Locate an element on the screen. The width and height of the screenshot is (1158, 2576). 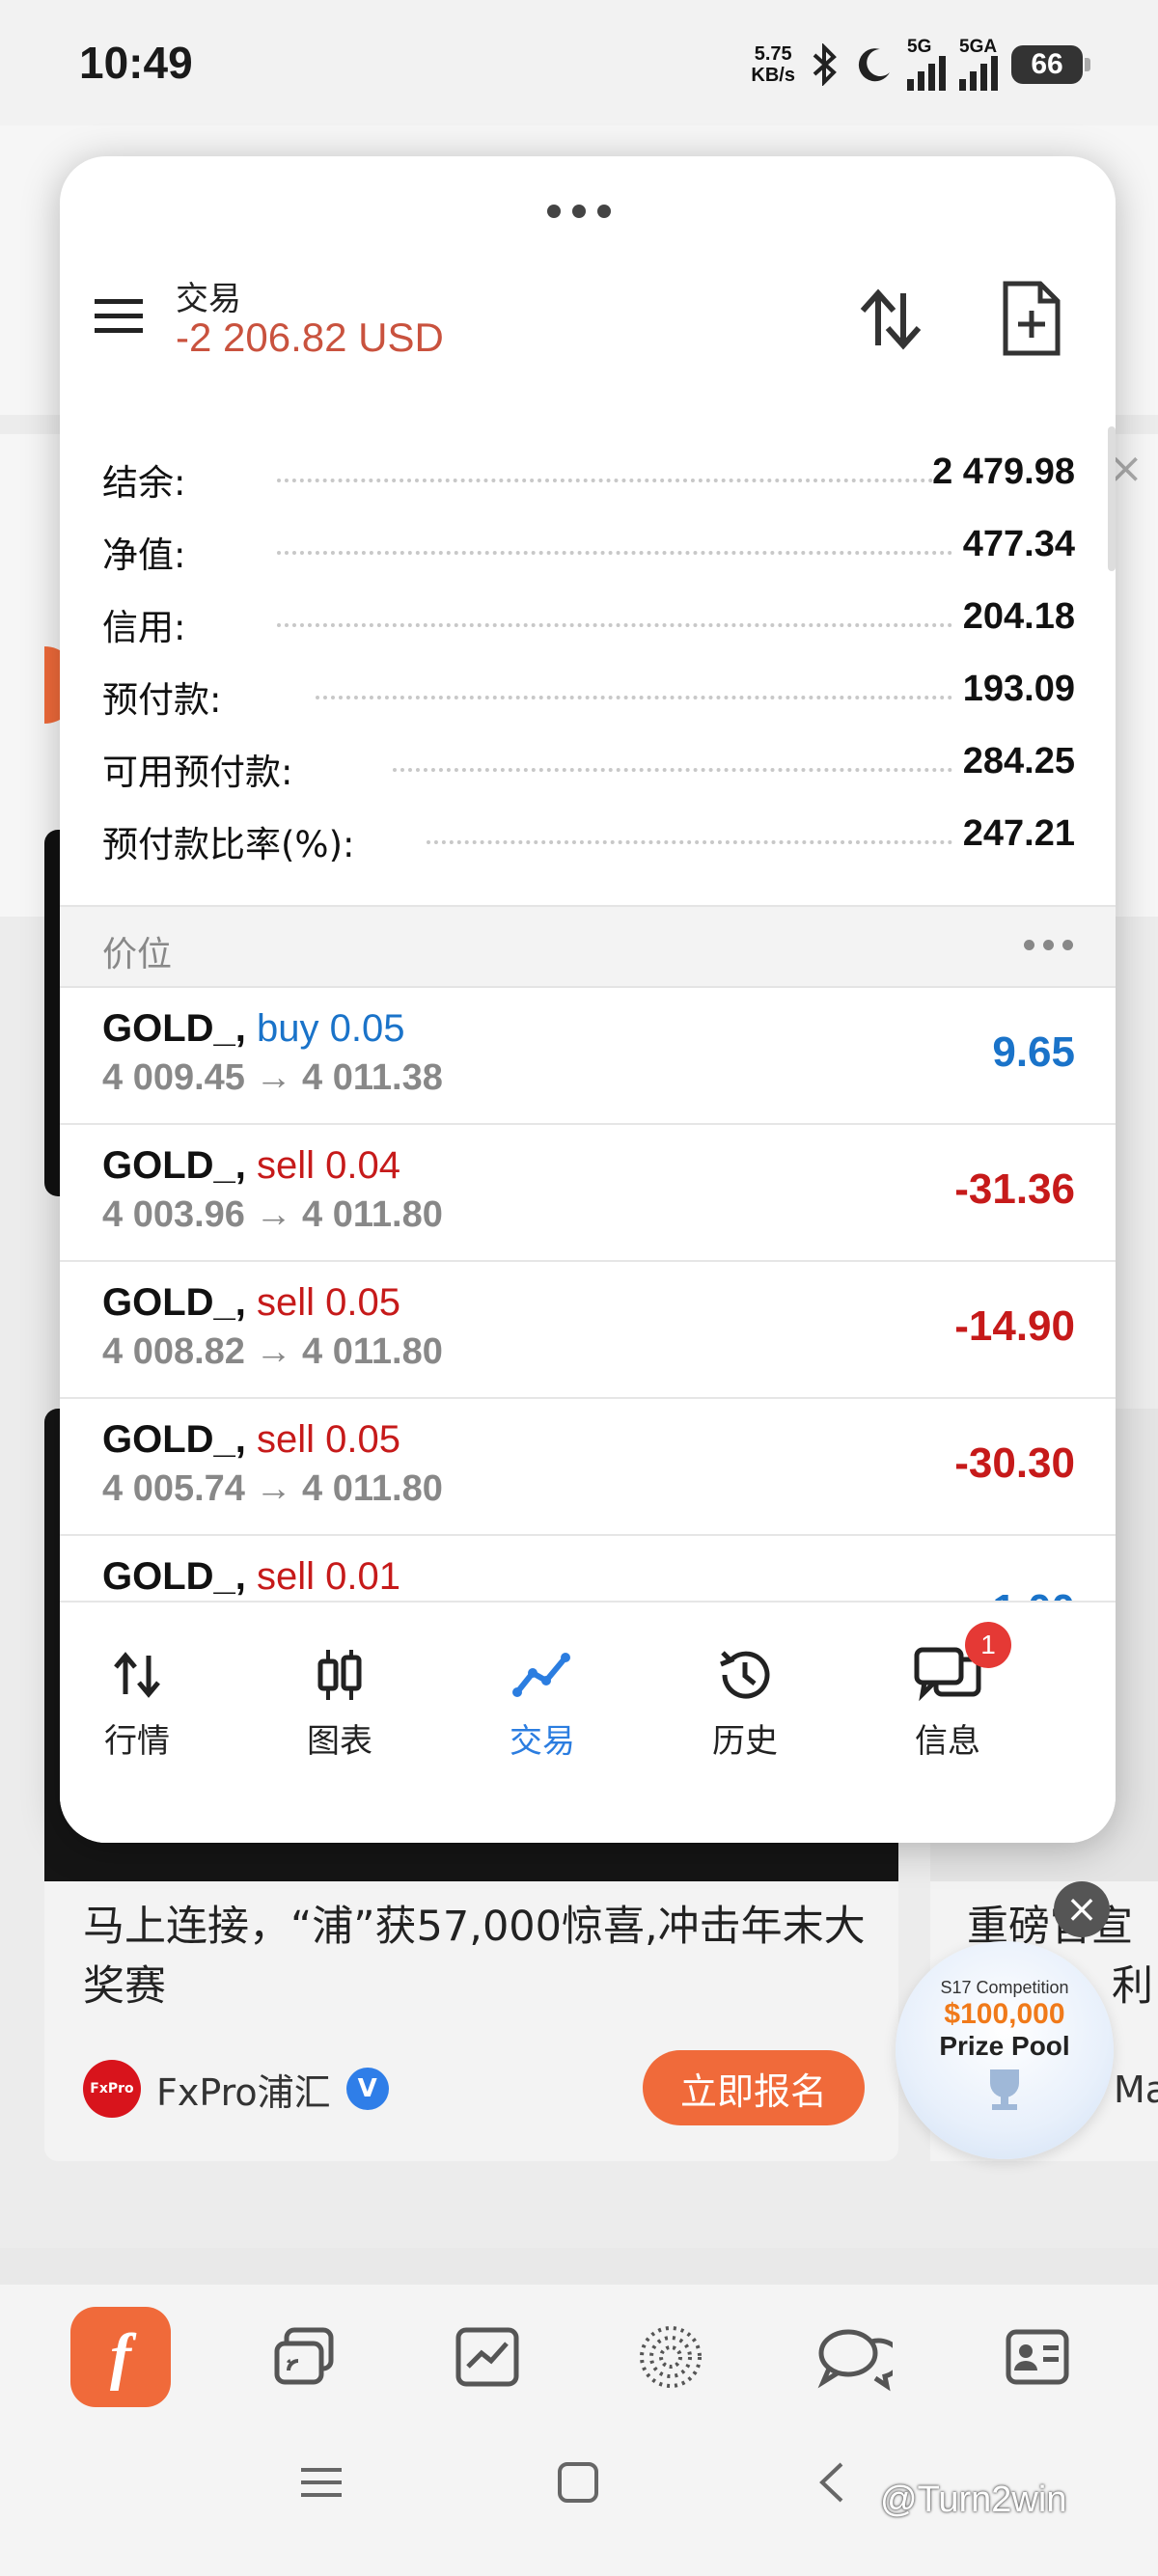
sort-button is located at coordinates (889, 320).